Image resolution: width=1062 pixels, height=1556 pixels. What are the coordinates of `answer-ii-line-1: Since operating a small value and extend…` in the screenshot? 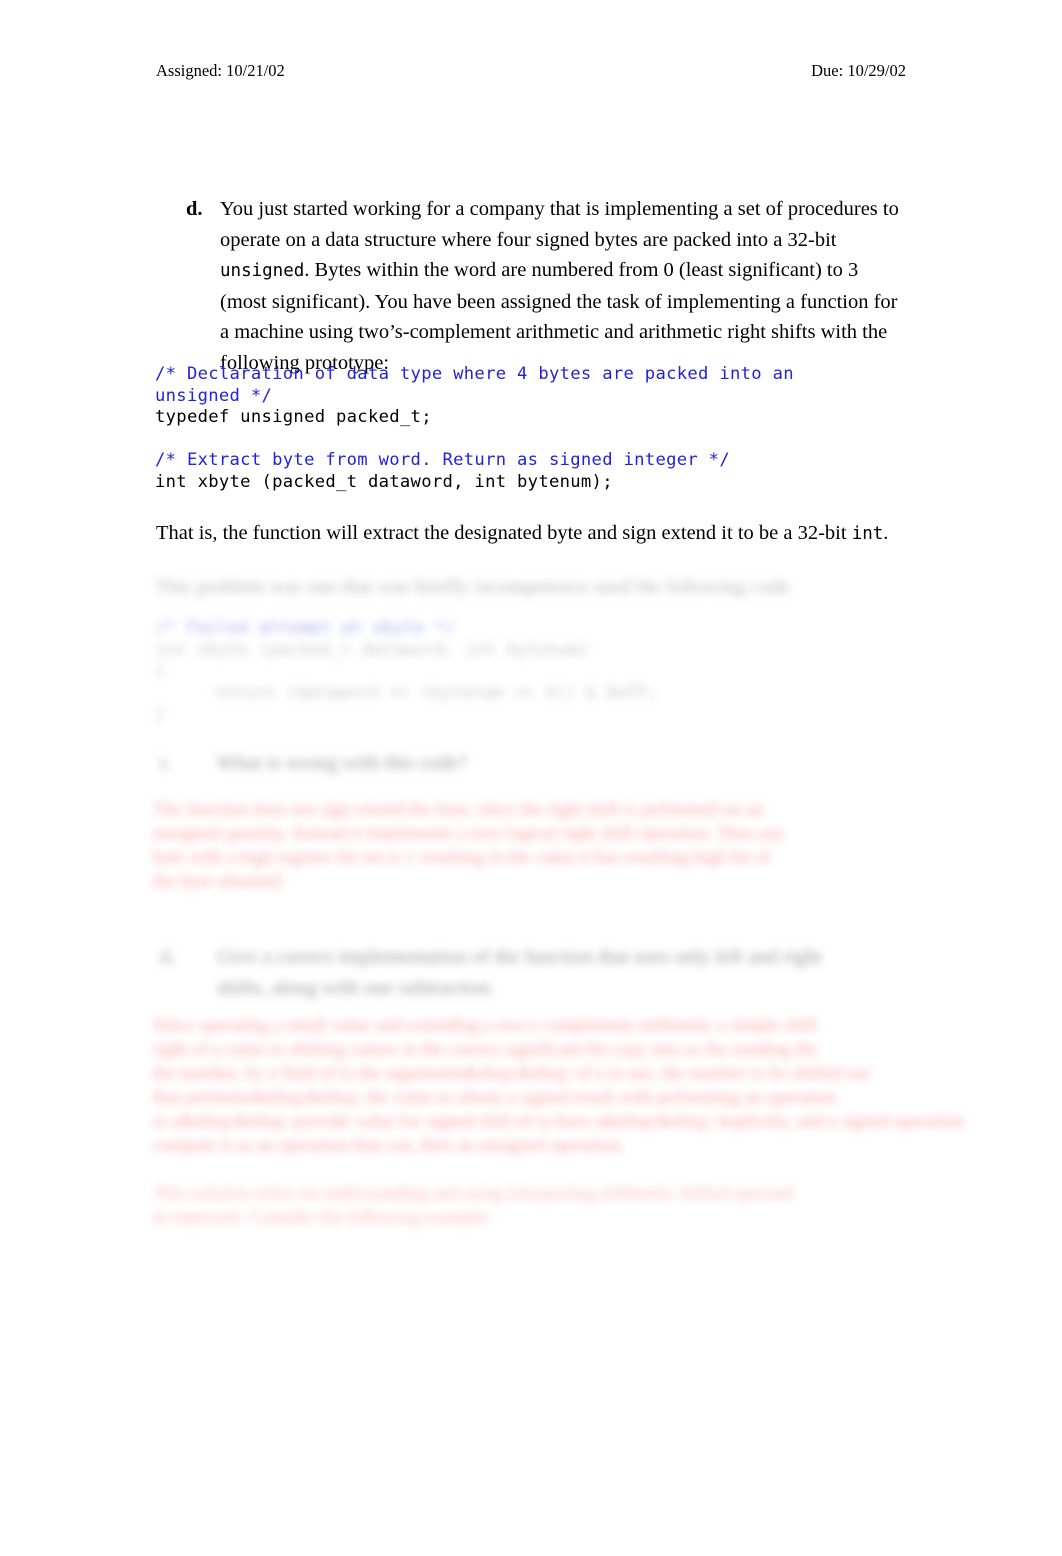 It's located at (485, 1026).